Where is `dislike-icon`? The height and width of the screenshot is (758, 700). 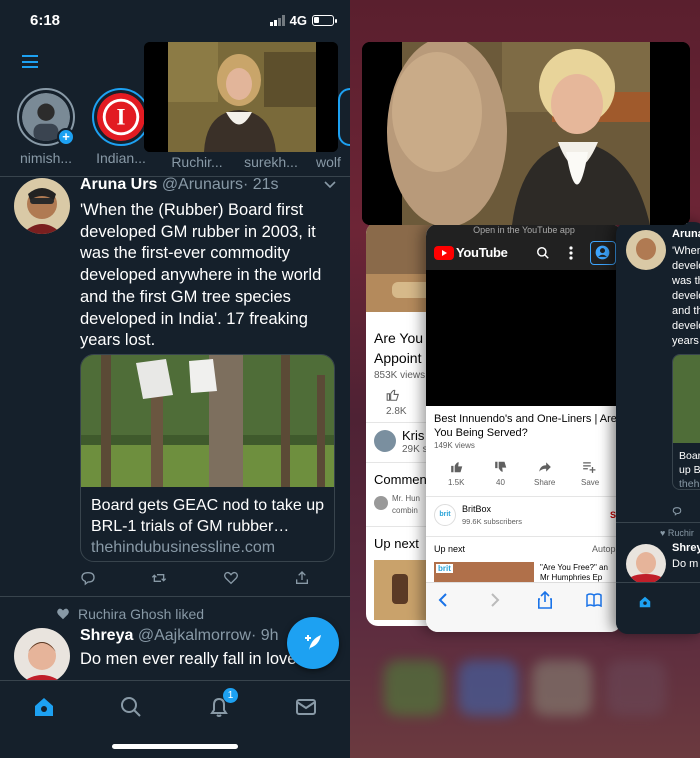
dislike-icon is located at coordinates (501, 467).